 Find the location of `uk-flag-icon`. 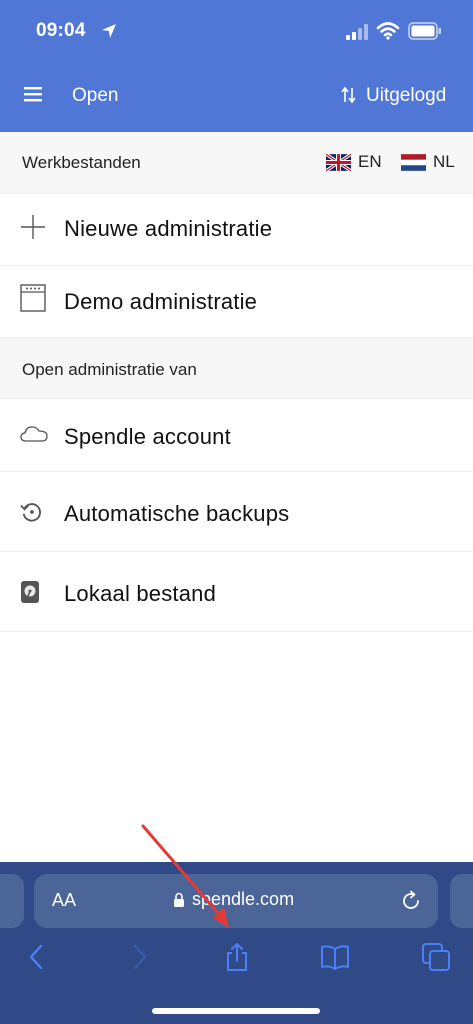

uk-flag-icon is located at coordinates (338, 162).